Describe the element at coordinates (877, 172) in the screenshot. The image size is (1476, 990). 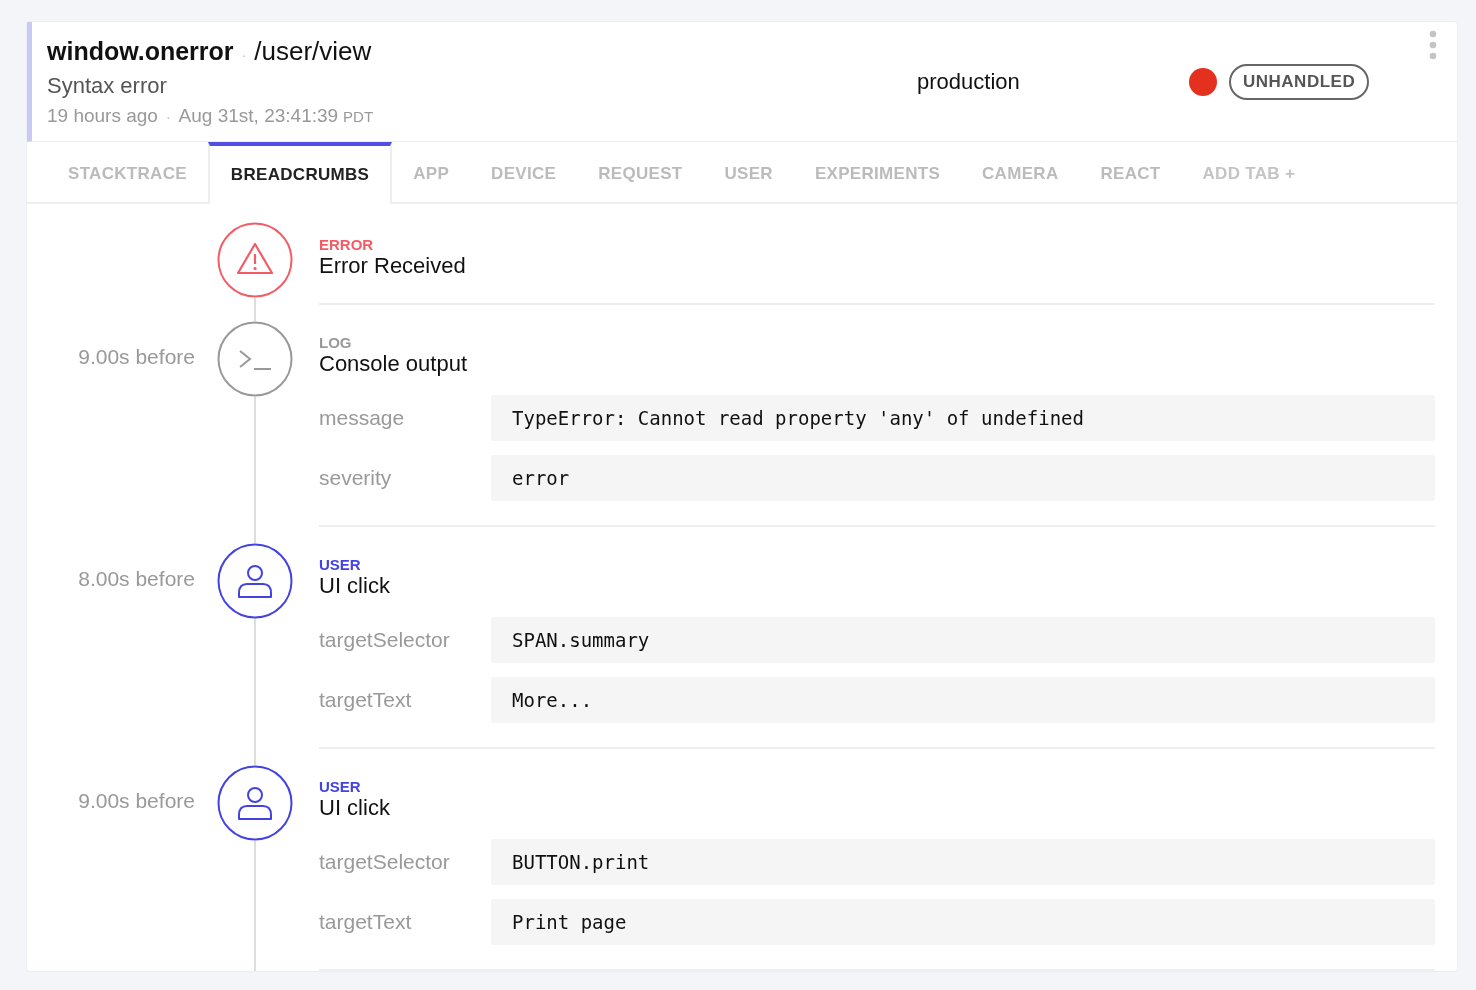
I see `tab: EXPERIMENTS` at that location.